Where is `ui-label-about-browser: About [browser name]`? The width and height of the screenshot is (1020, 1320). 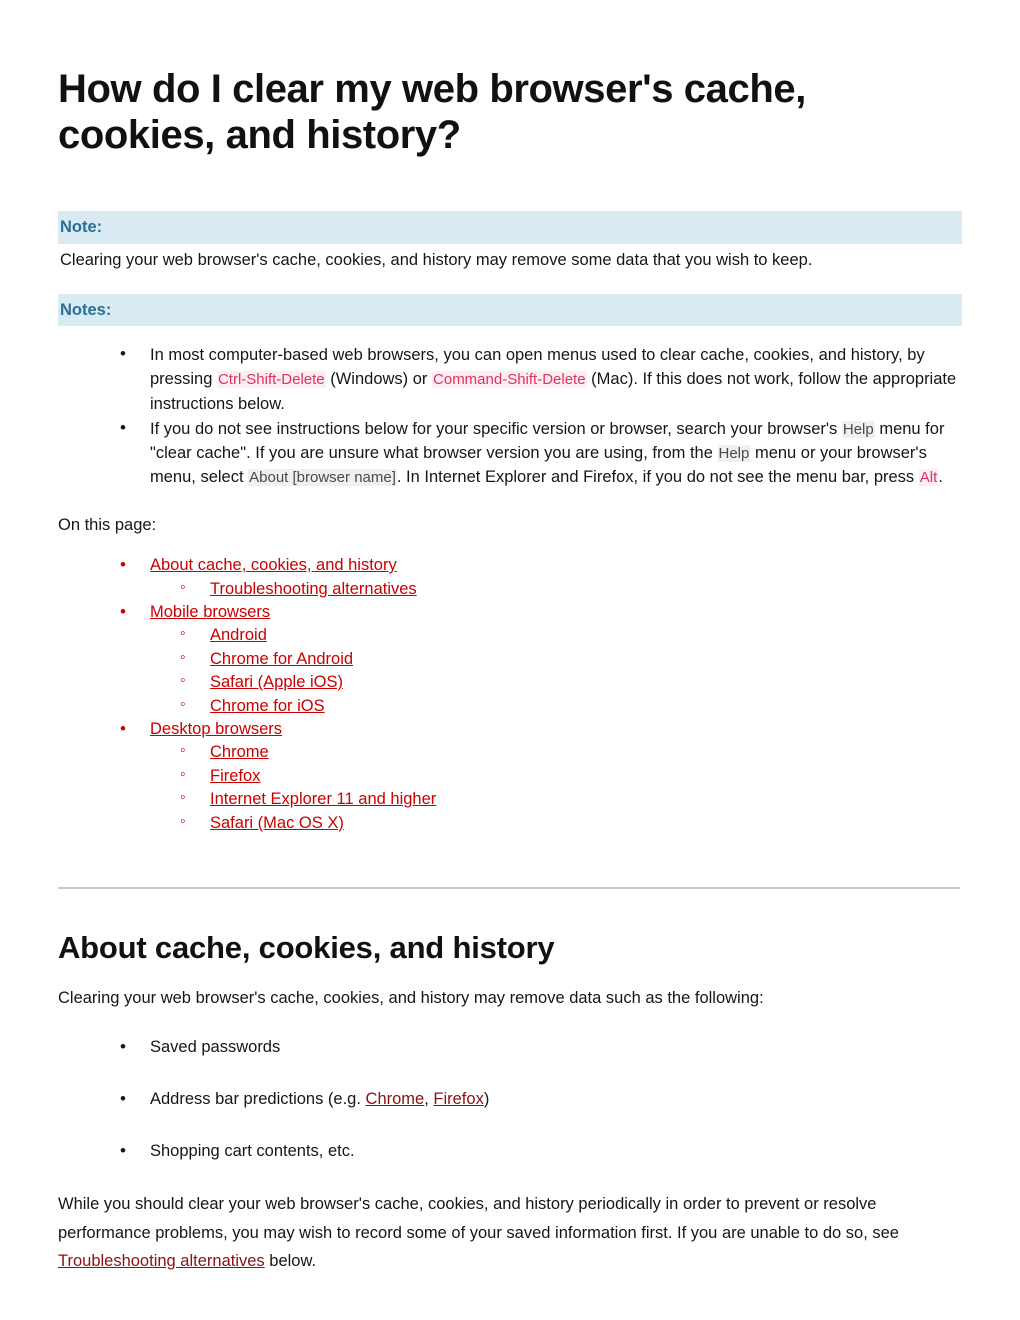
ui-label-about-browser: About [browser name] is located at coordinates (322, 477).